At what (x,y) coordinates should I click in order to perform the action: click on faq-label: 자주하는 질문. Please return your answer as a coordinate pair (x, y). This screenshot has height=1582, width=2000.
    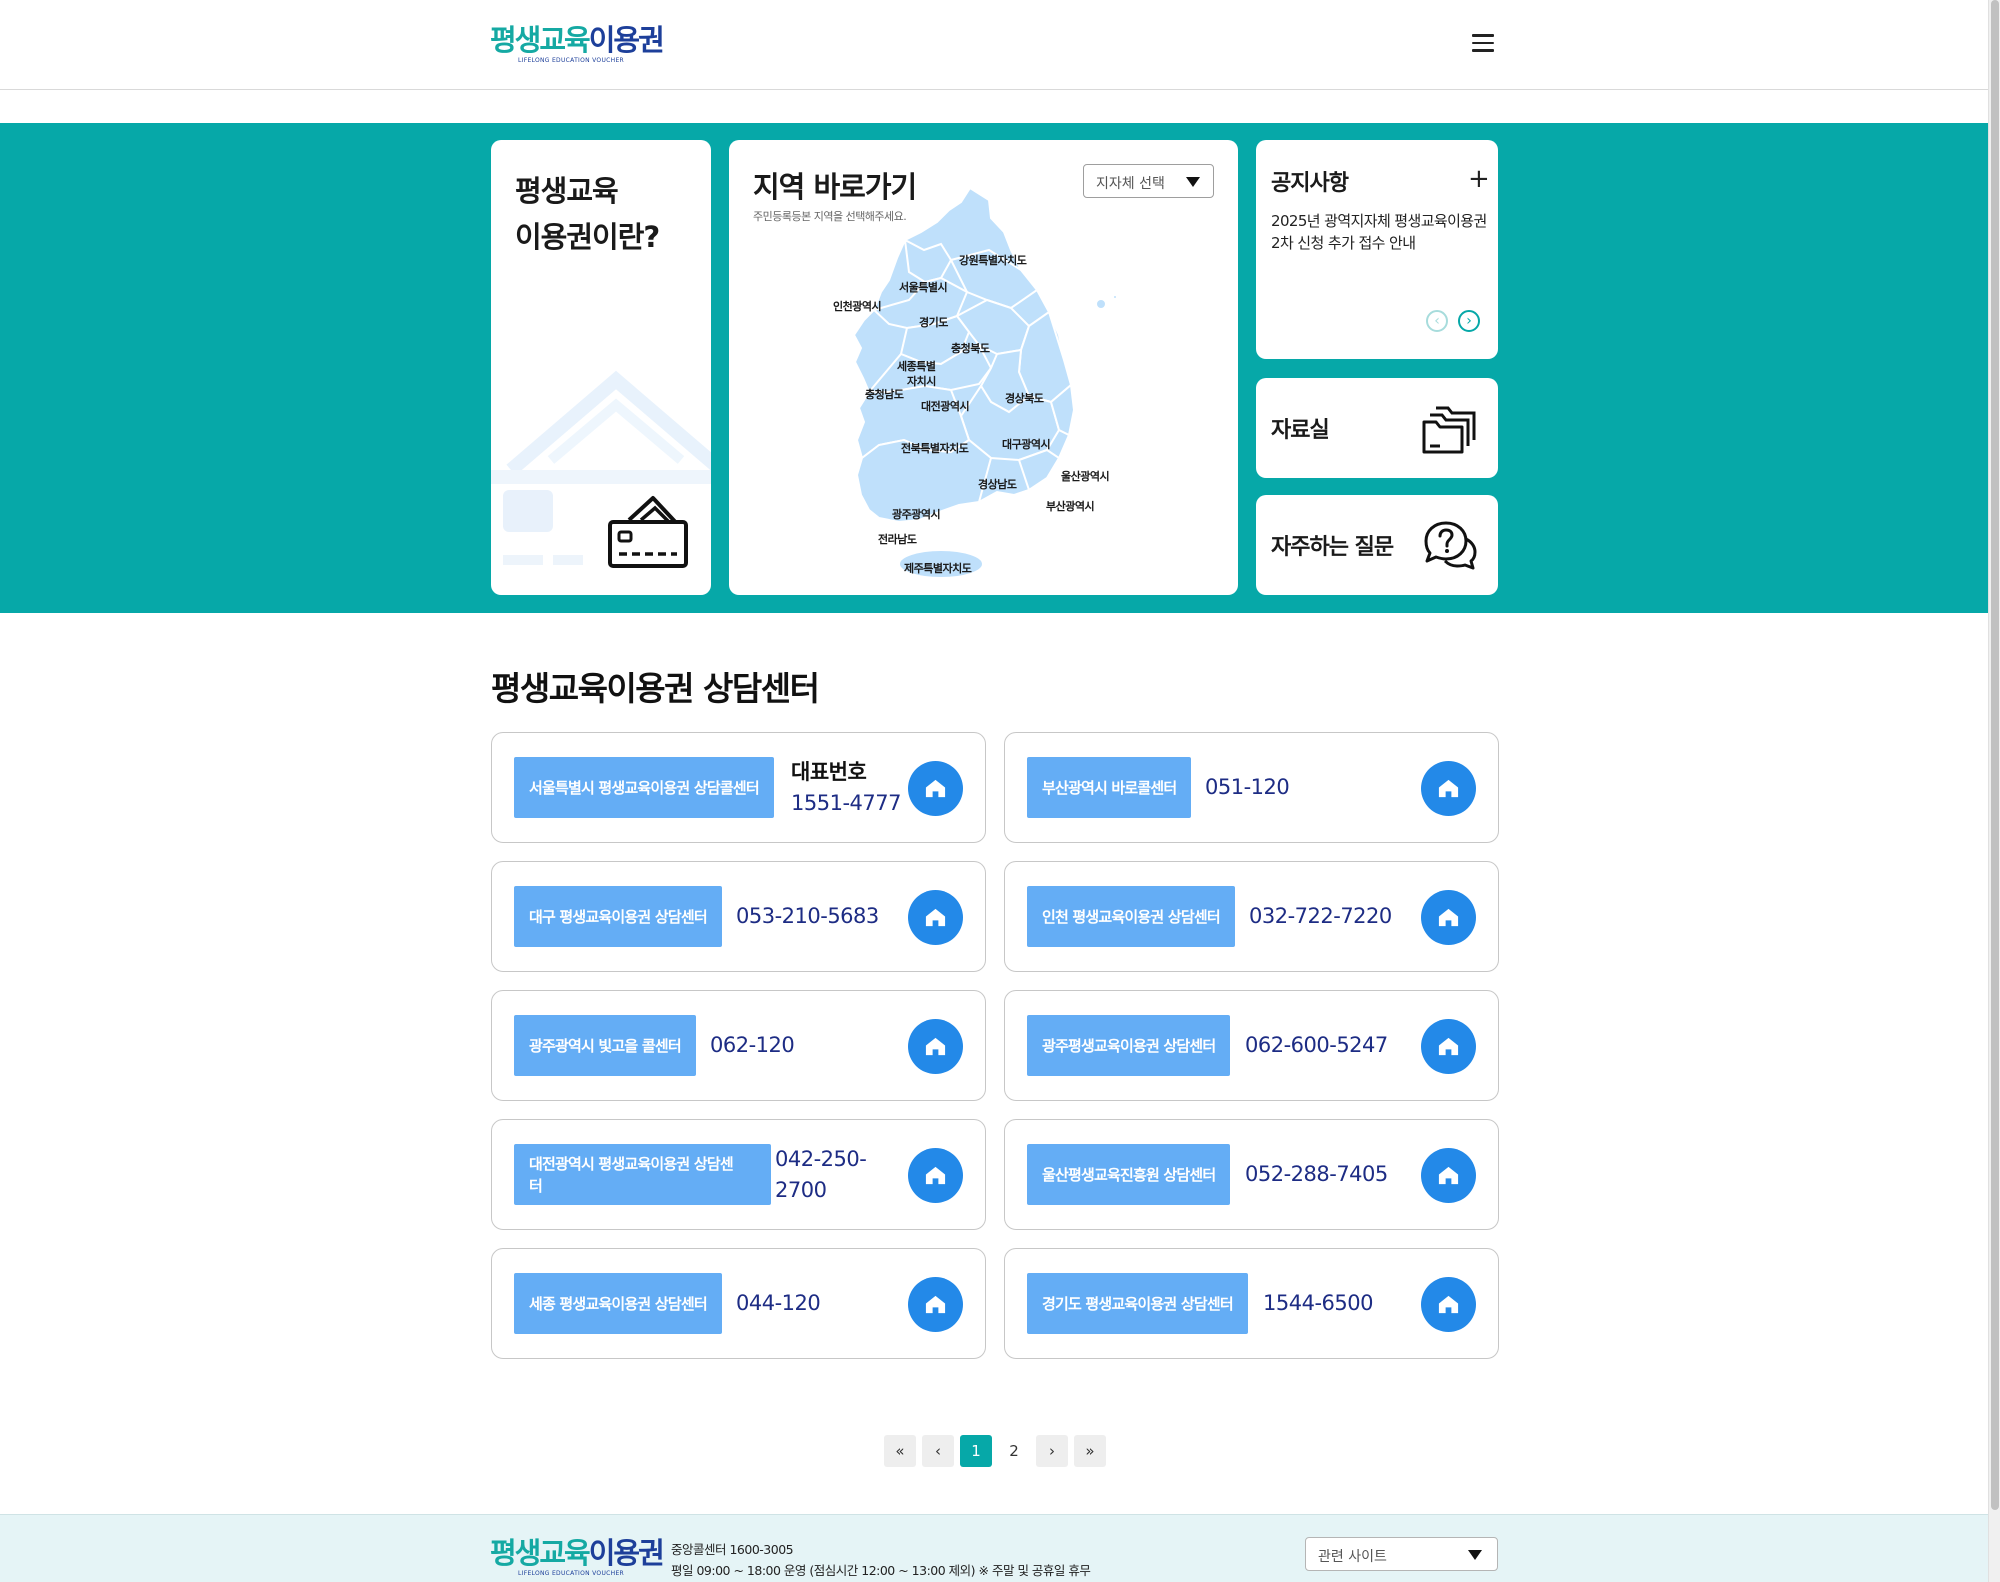
    Looking at the image, I should click on (1332, 547).